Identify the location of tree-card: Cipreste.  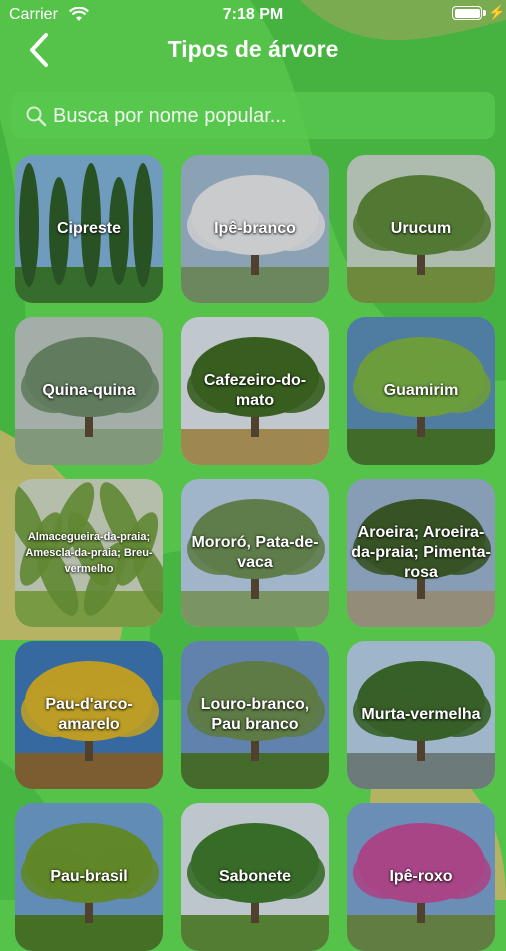
(89, 229).